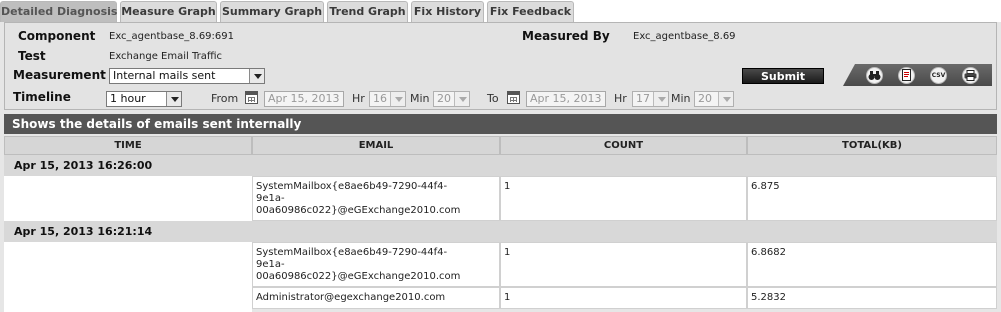 This screenshot has height=312, width=1001. I want to click on from-hr-label: Hr, so click(358, 98).